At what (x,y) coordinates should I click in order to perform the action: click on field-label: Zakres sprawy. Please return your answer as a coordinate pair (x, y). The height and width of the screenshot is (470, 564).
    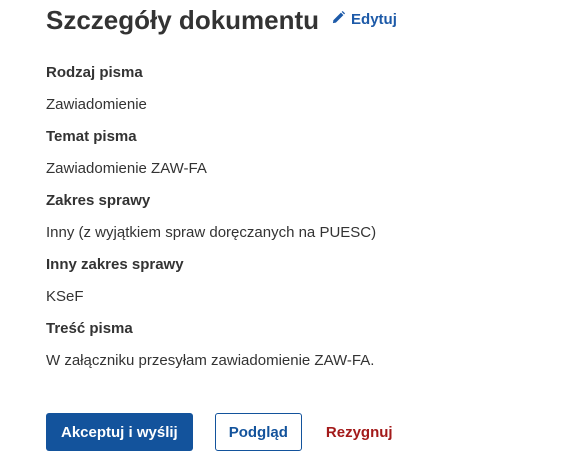
    Looking at the image, I should click on (98, 200).